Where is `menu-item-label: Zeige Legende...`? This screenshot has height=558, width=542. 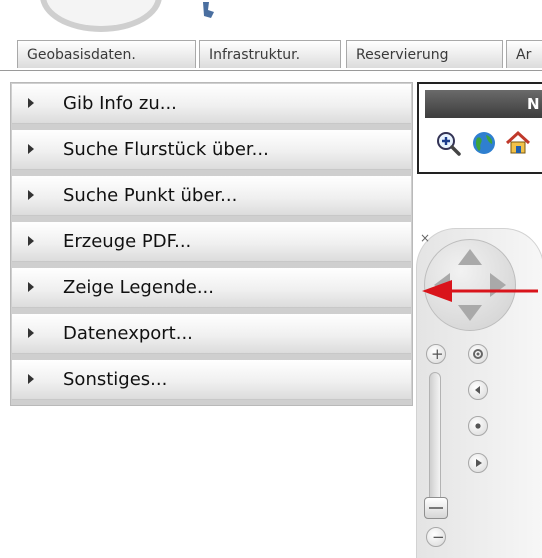
menu-item-label: Zeige Legende... is located at coordinates (138, 287).